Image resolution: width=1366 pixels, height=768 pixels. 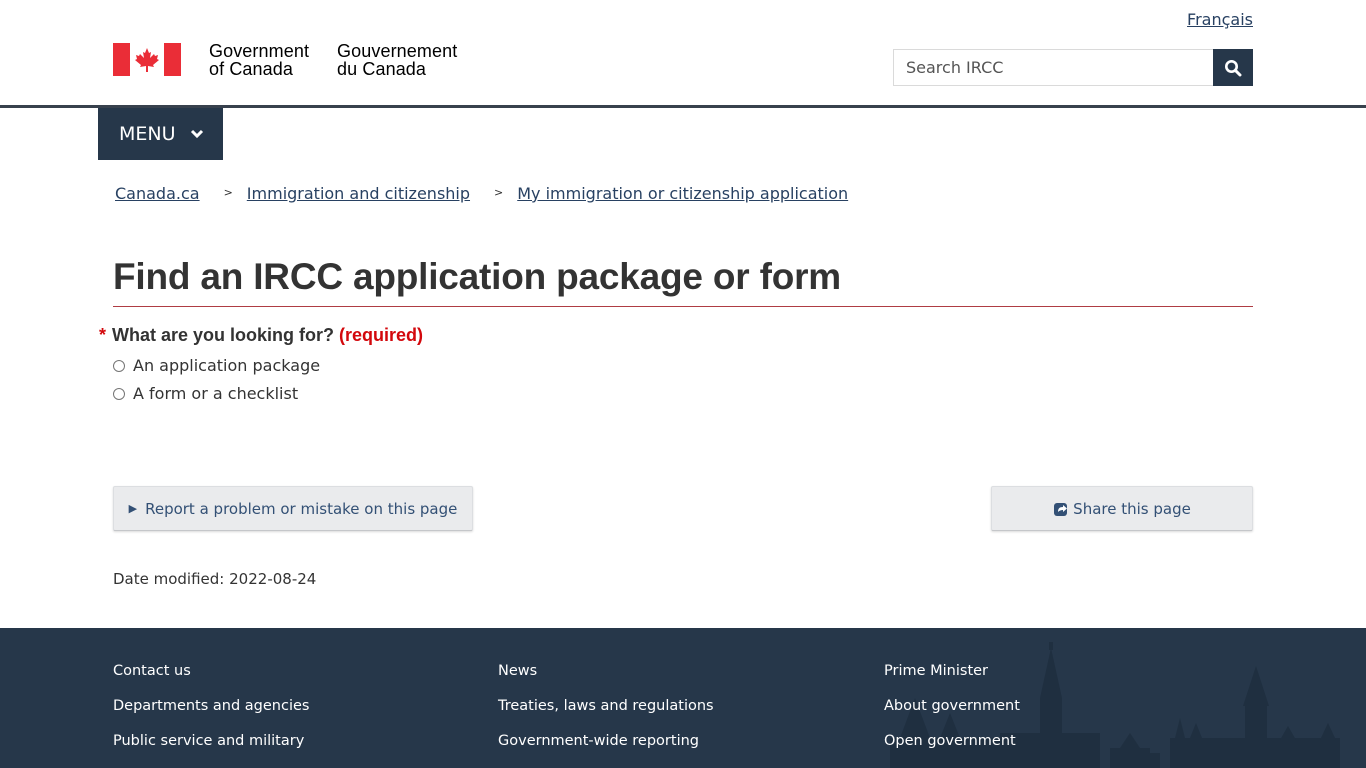 I want to click on language-toggle-link: Français, so click(x=1220, y=19).